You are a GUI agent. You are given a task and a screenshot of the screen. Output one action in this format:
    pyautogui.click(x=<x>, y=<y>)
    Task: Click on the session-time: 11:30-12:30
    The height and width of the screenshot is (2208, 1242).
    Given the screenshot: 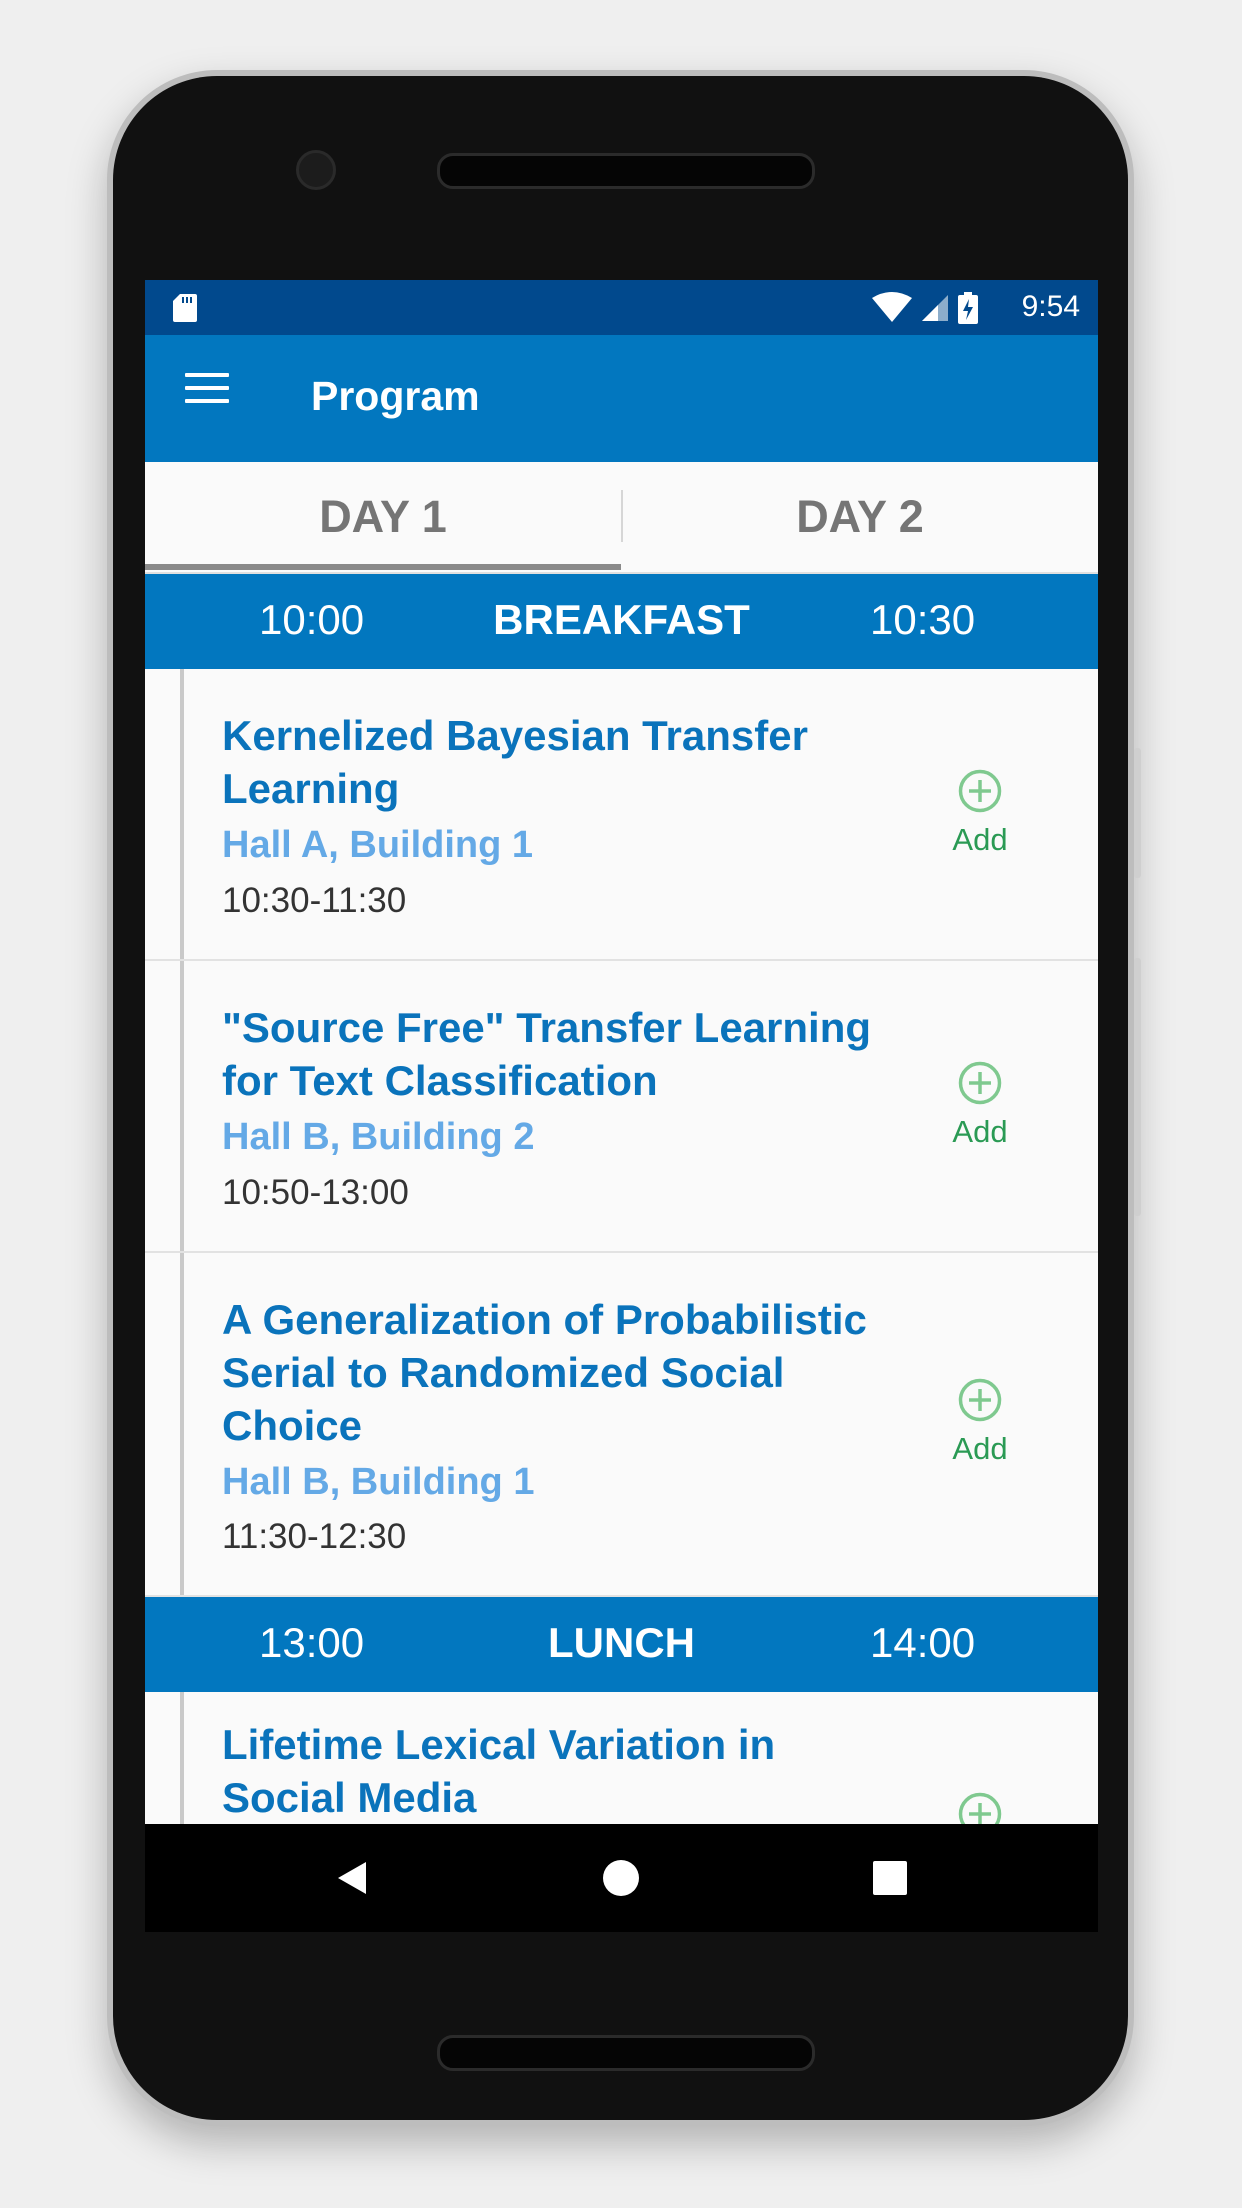 What is the action you would take?
    pyautogui.click(x=314, y=1536)
    